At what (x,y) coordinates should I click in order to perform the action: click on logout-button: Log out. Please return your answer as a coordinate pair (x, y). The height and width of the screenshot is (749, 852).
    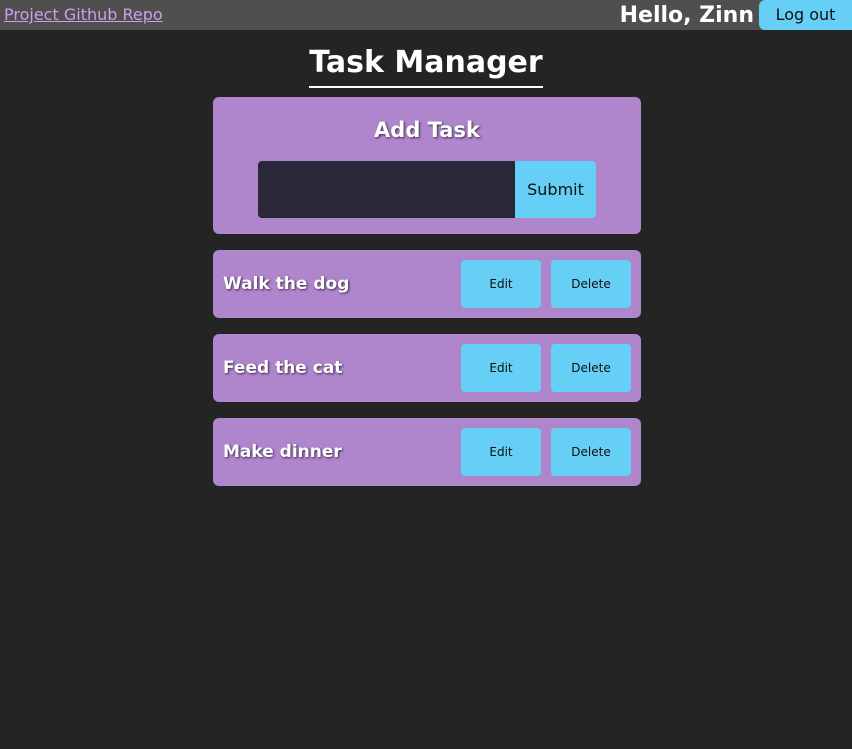
    Looking at the image, I should click on (805, 15).